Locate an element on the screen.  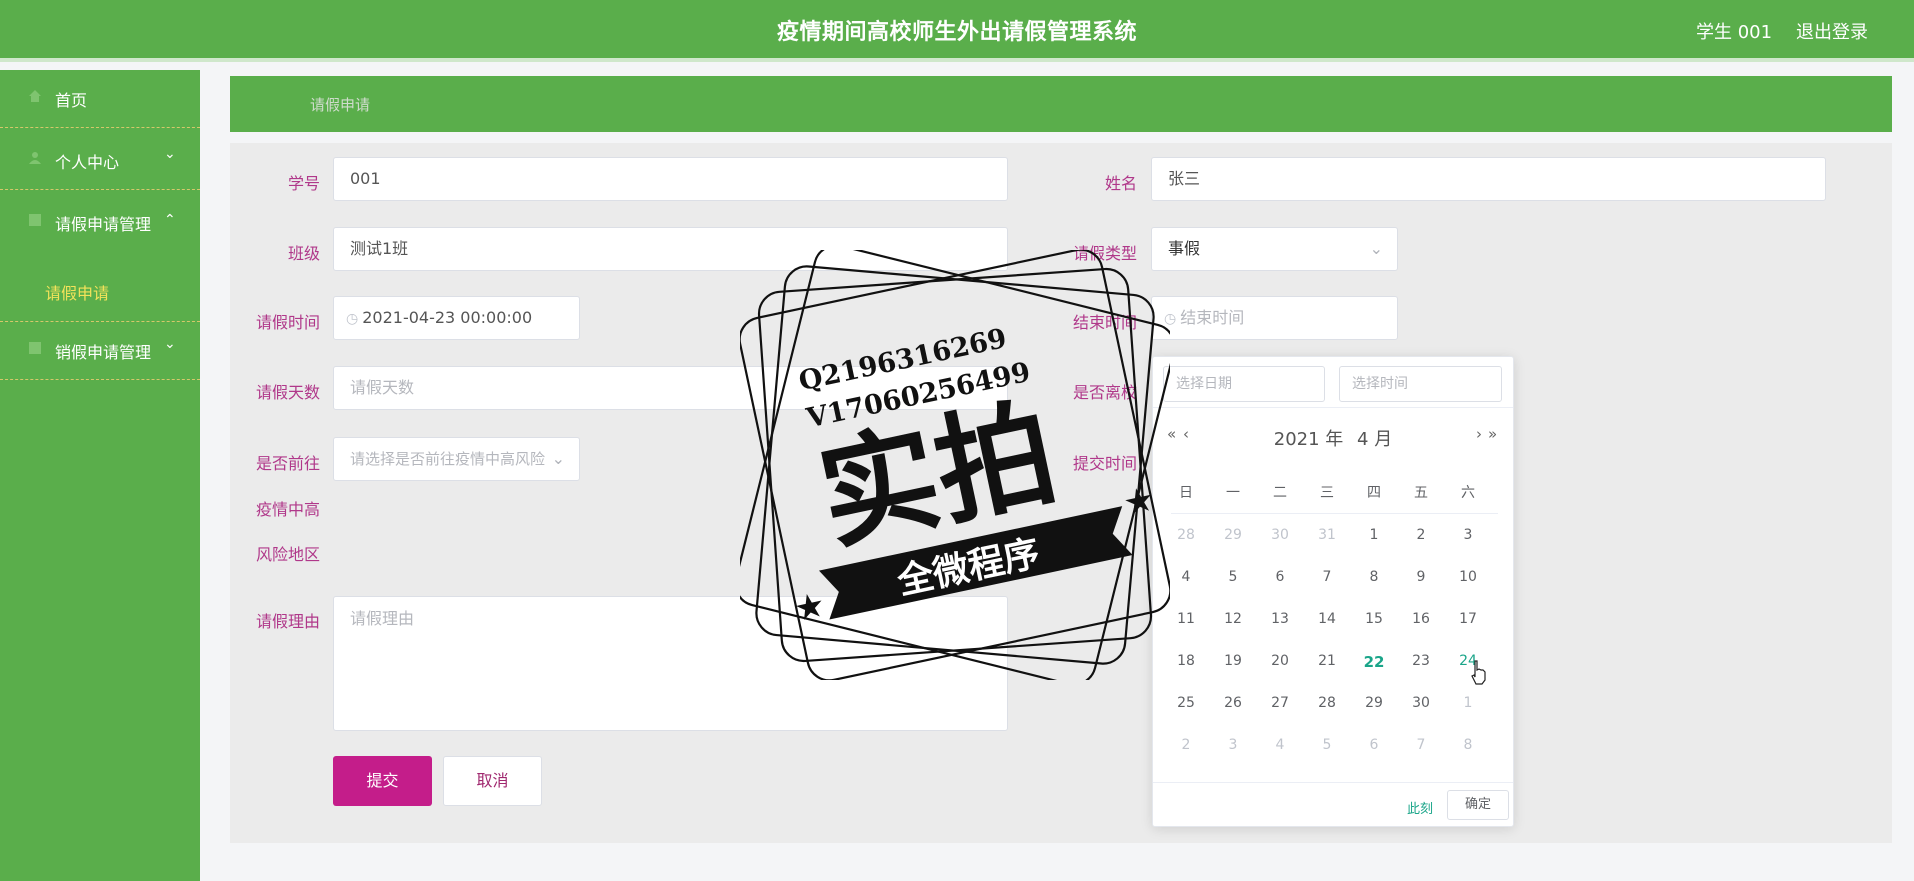
risk-area-label-2: 风险地区 is located at coordinates (288, 554).